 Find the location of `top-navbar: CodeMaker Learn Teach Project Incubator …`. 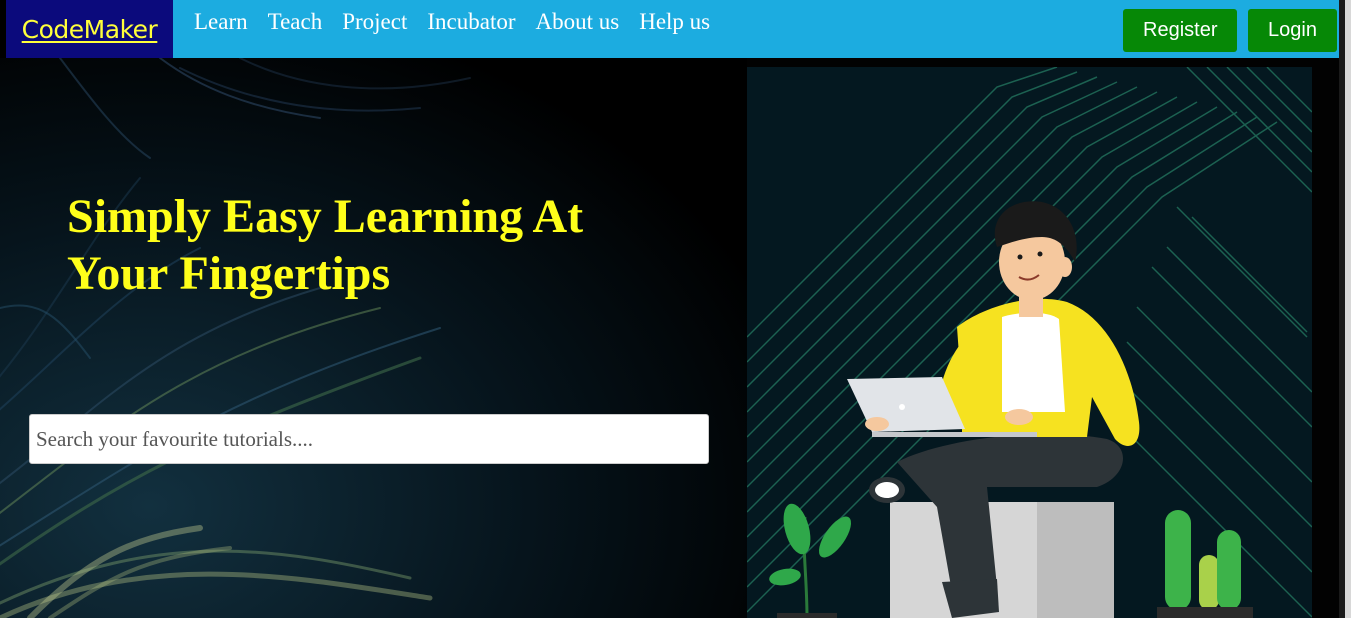

top-navbar: CodeMaker Learn Teach Project Incubator … is located at coordinates (672, 29).